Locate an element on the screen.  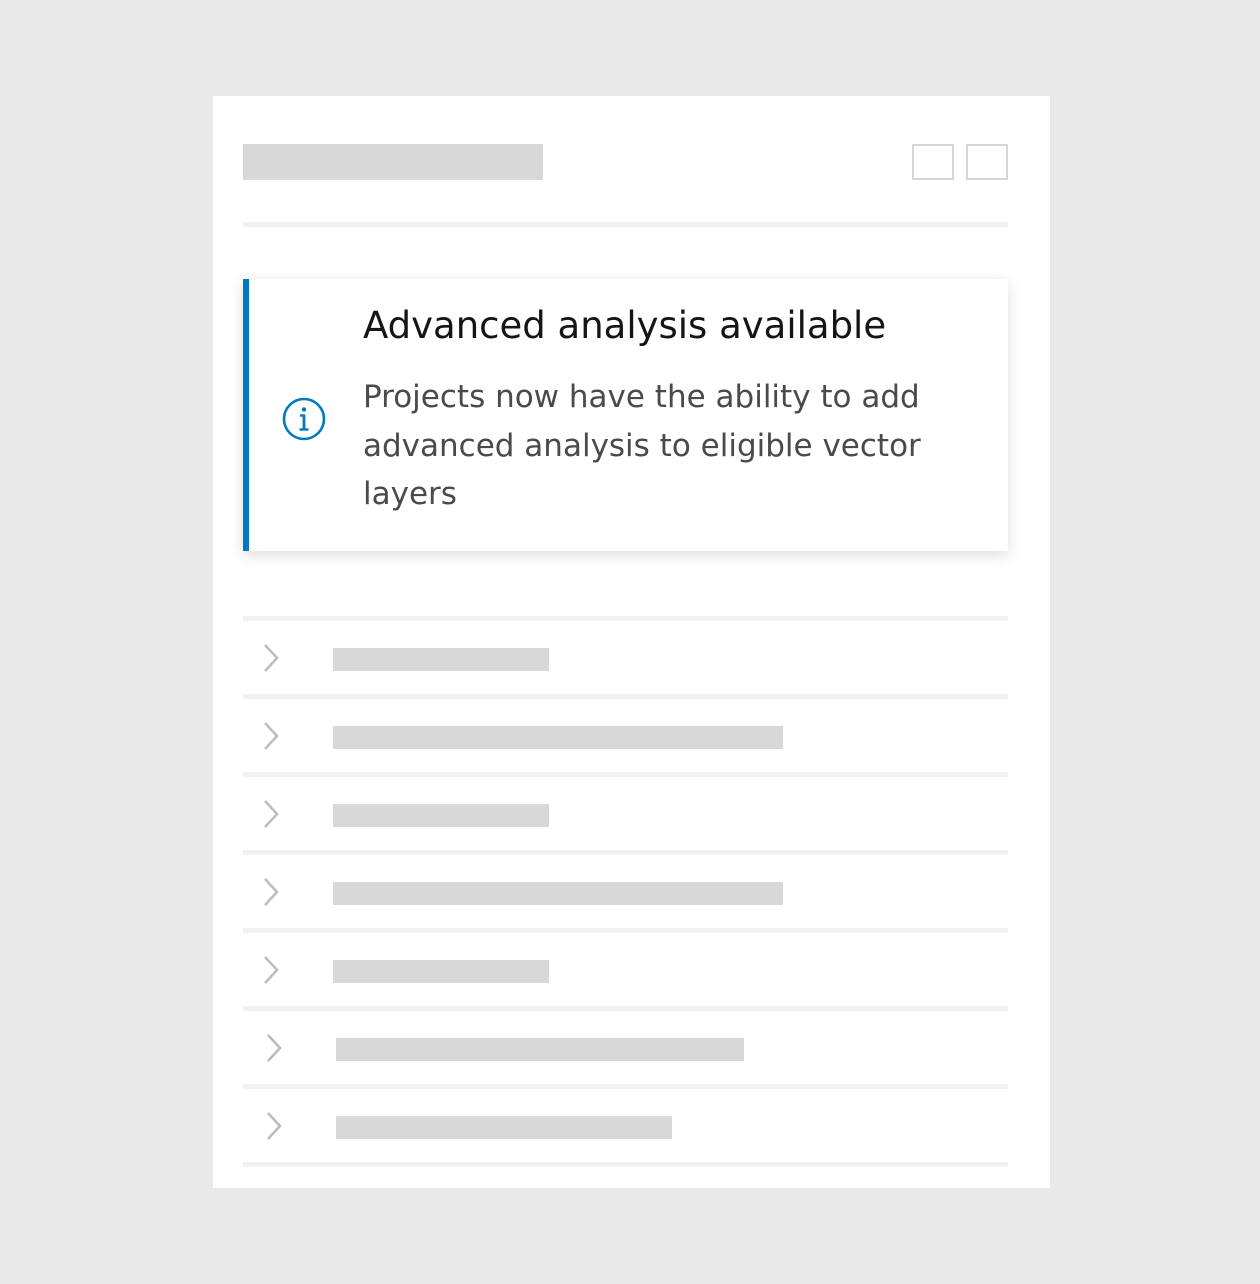
title-placeholder is located at coordinates (393, 162).